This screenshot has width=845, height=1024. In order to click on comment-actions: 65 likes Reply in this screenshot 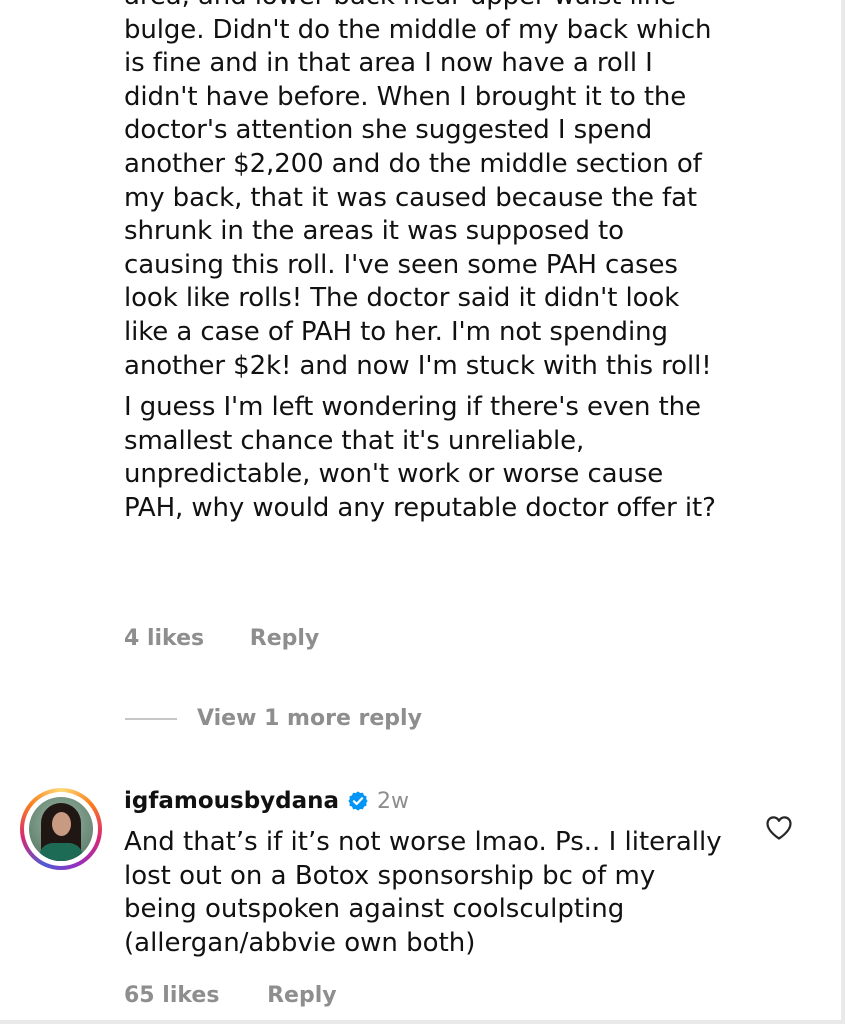, I will do `click(230, 995)`.